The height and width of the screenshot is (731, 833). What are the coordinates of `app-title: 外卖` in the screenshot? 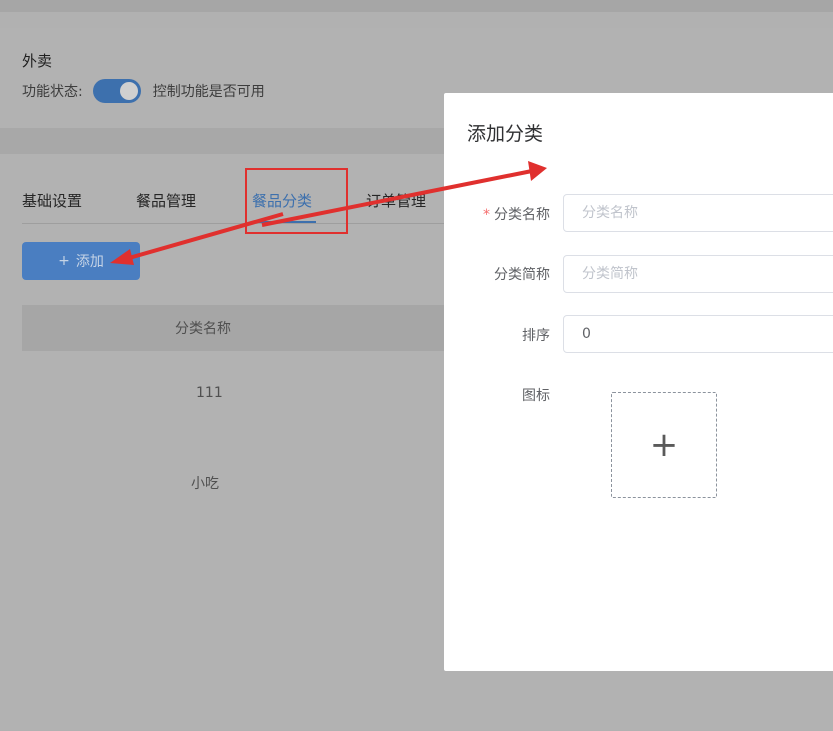 It's located at (37, 61).